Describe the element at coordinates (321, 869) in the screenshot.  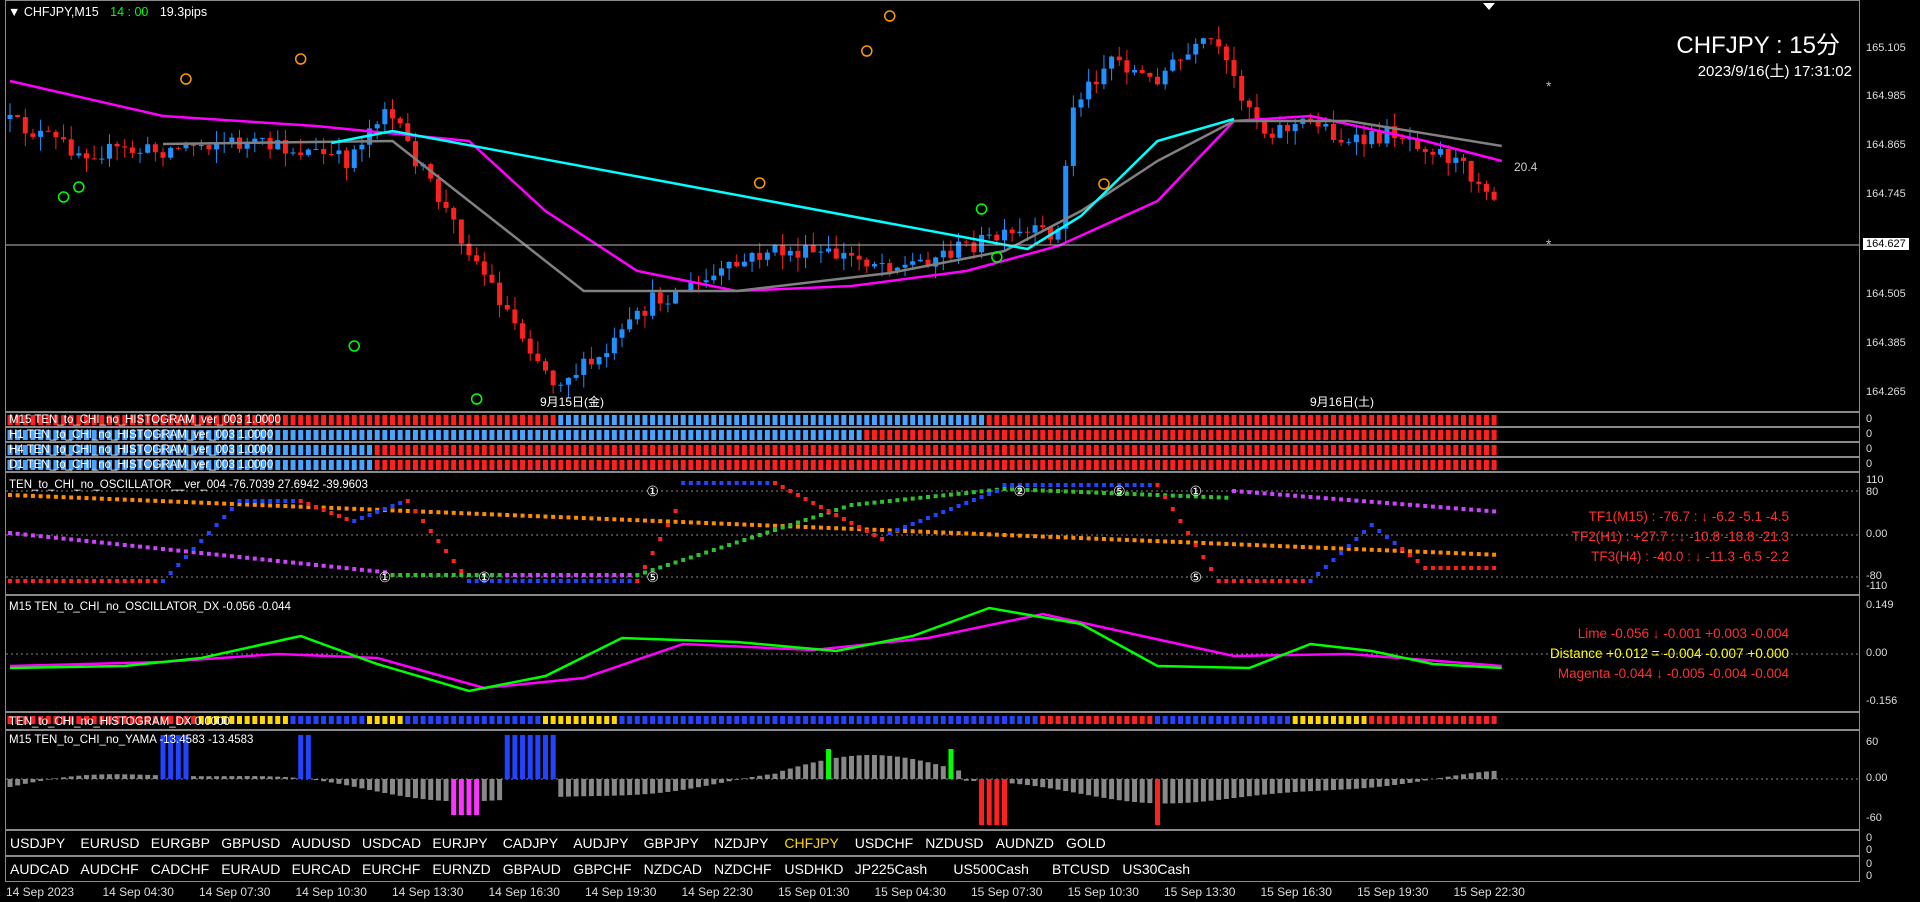
I see `symbol-button-eurcad: EURCAD` at that location.